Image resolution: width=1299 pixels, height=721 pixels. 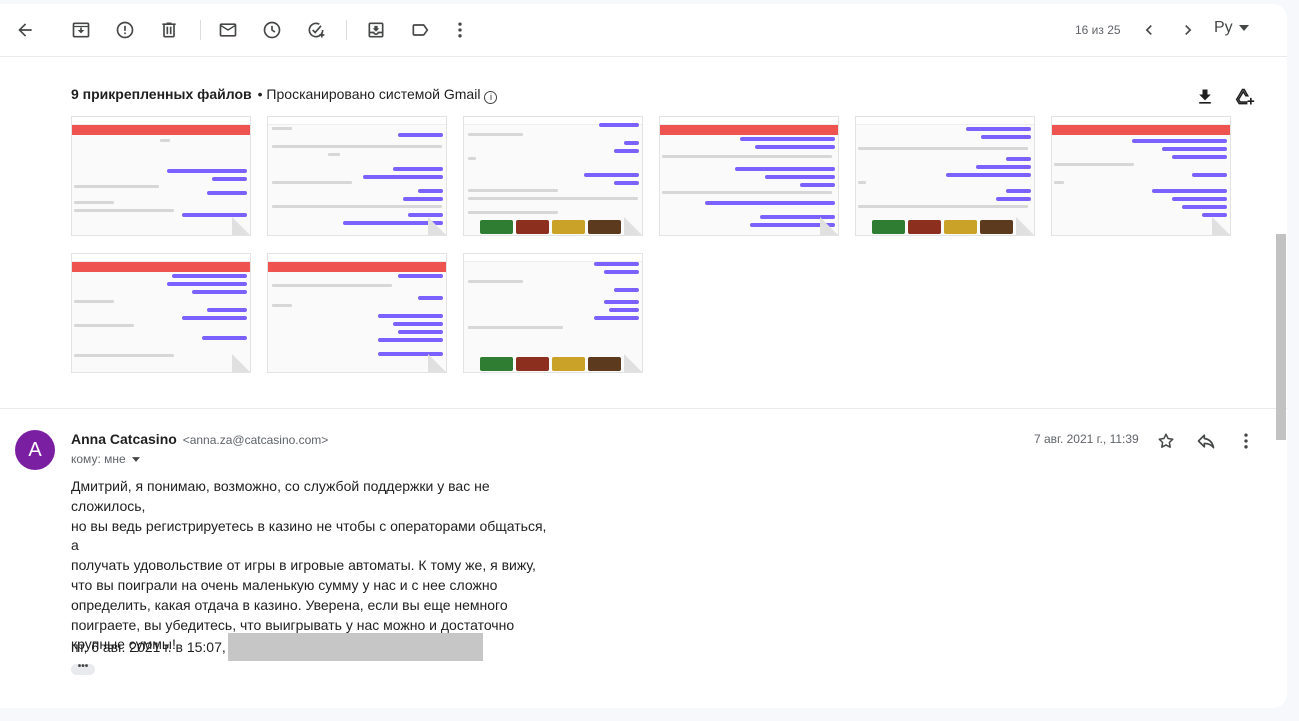 I want to click on toolbar-divider-line, so click(x=643, y=56).